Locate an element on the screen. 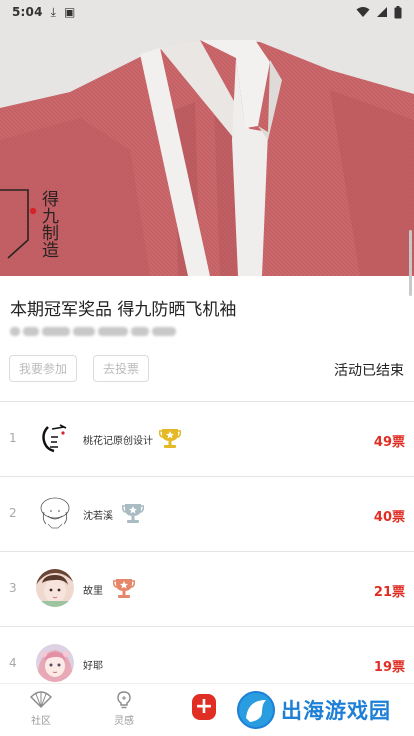 The width and height of the screenshot is (414, 736). user-name: 沈若溪 is located at coordinates (98, 516).